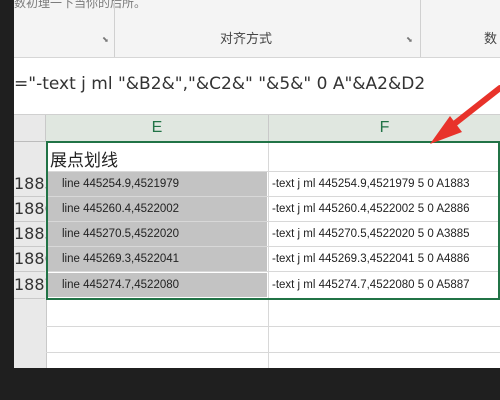 This screenshot has width=500, height=400. Describe the element at coordinates (157, 184) in the screenshot. I see `cell-e: line 445254.9,4521979` at that location.